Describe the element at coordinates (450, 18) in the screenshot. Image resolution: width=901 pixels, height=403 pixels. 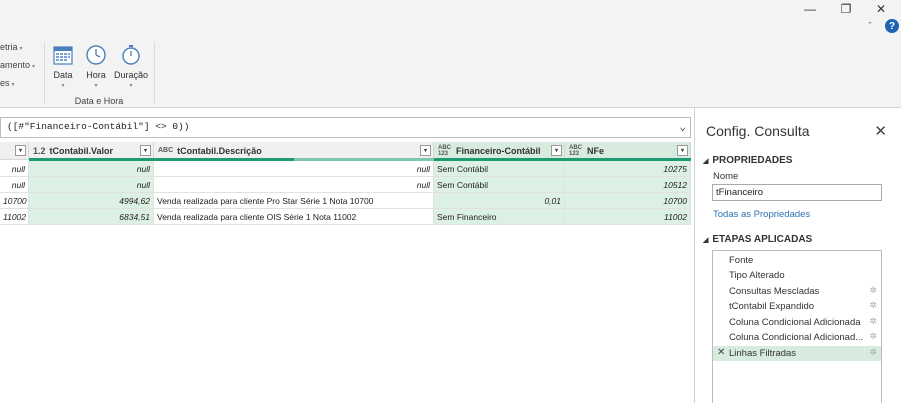
I see `title-bar: — ❐ ✕ ⌃ ?` at that location.